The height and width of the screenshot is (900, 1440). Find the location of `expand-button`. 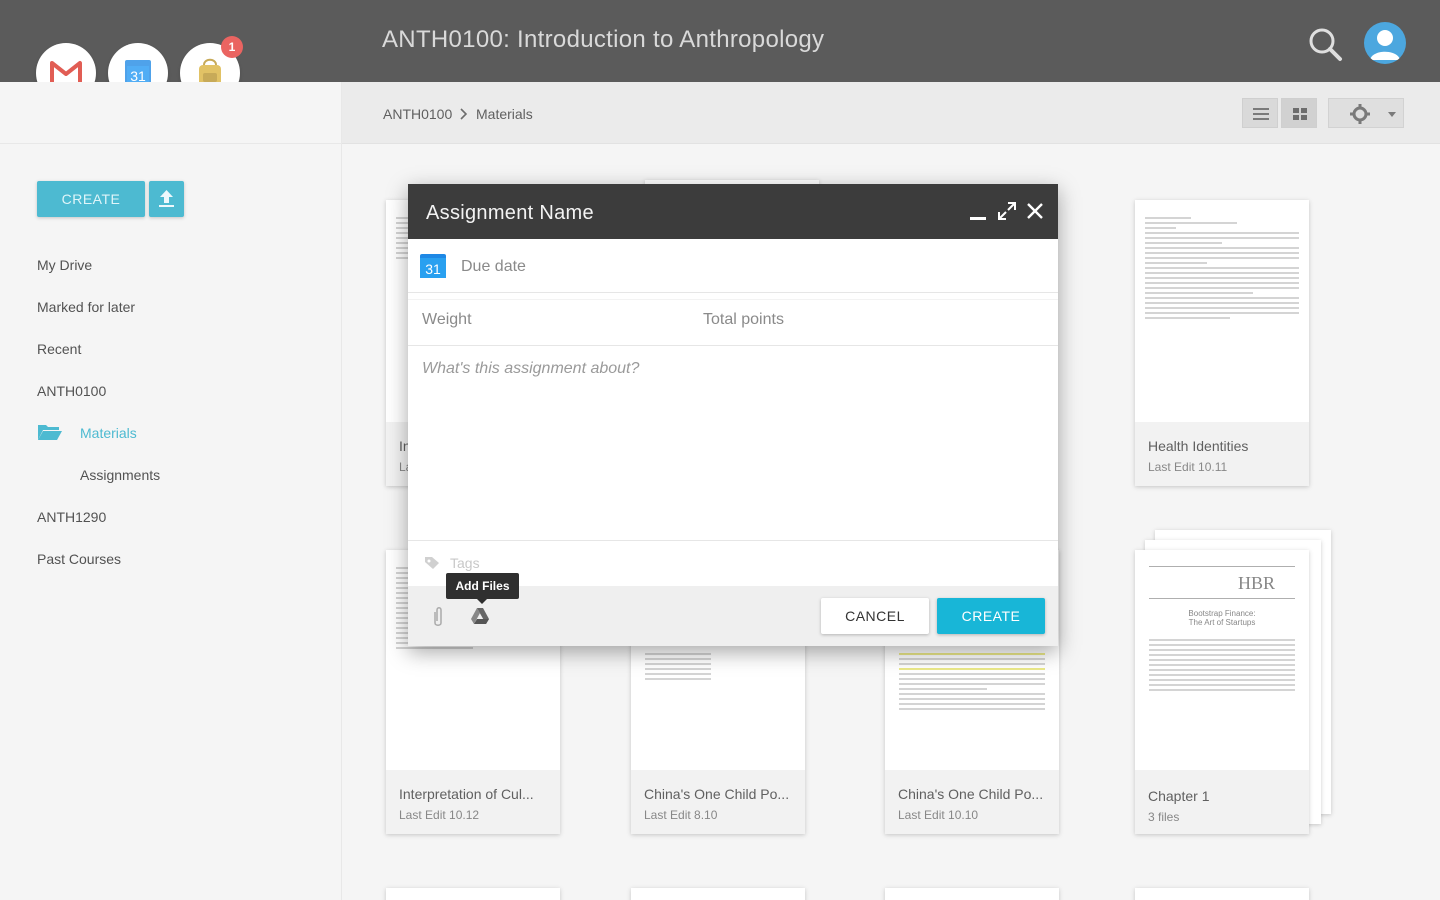

expand-button is located at coordinates (1007, 211).